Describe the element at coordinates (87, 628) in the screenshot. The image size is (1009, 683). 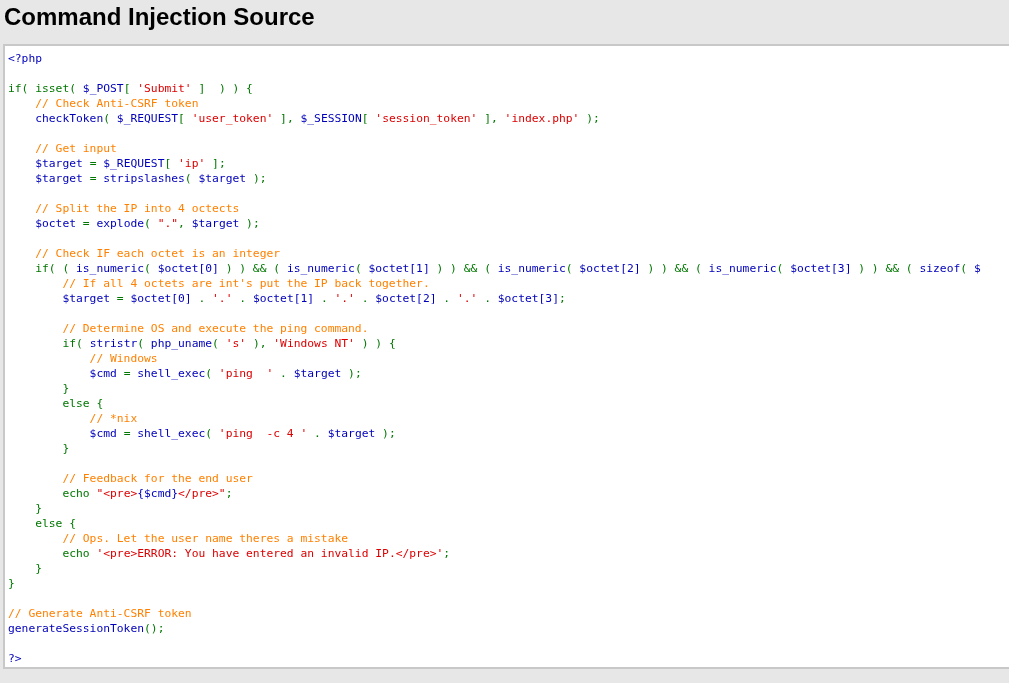
I see `code-line: generateSessionToken();` at that location.